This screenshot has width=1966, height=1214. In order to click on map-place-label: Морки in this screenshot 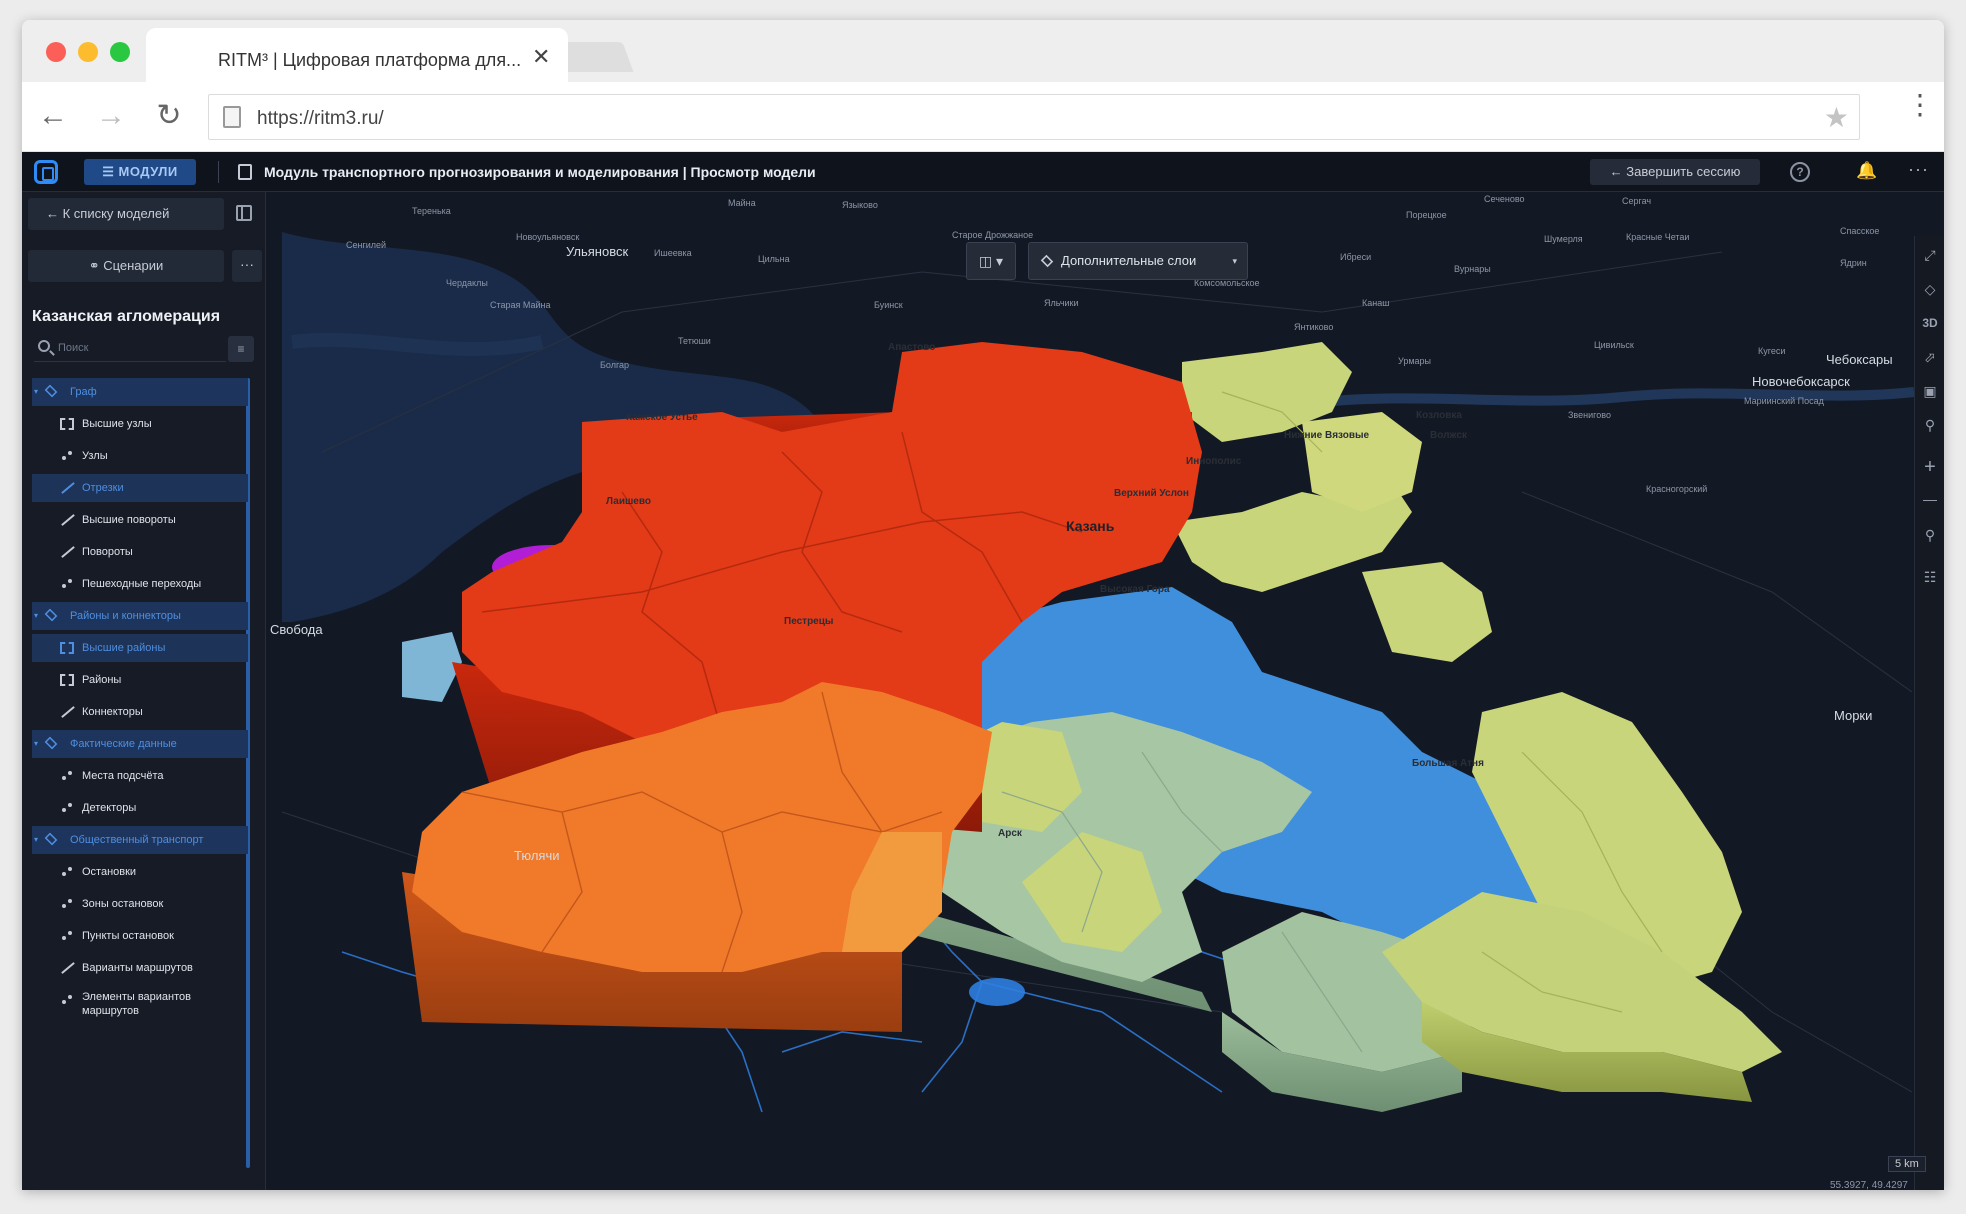, I will do `click(1853, 715)`.